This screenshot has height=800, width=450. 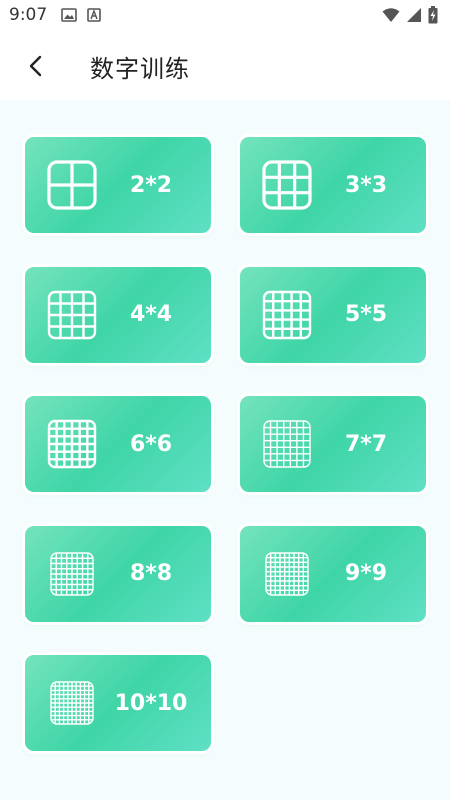 I want to click on grid-option-card: 7*7, so click(x=333, y=444).